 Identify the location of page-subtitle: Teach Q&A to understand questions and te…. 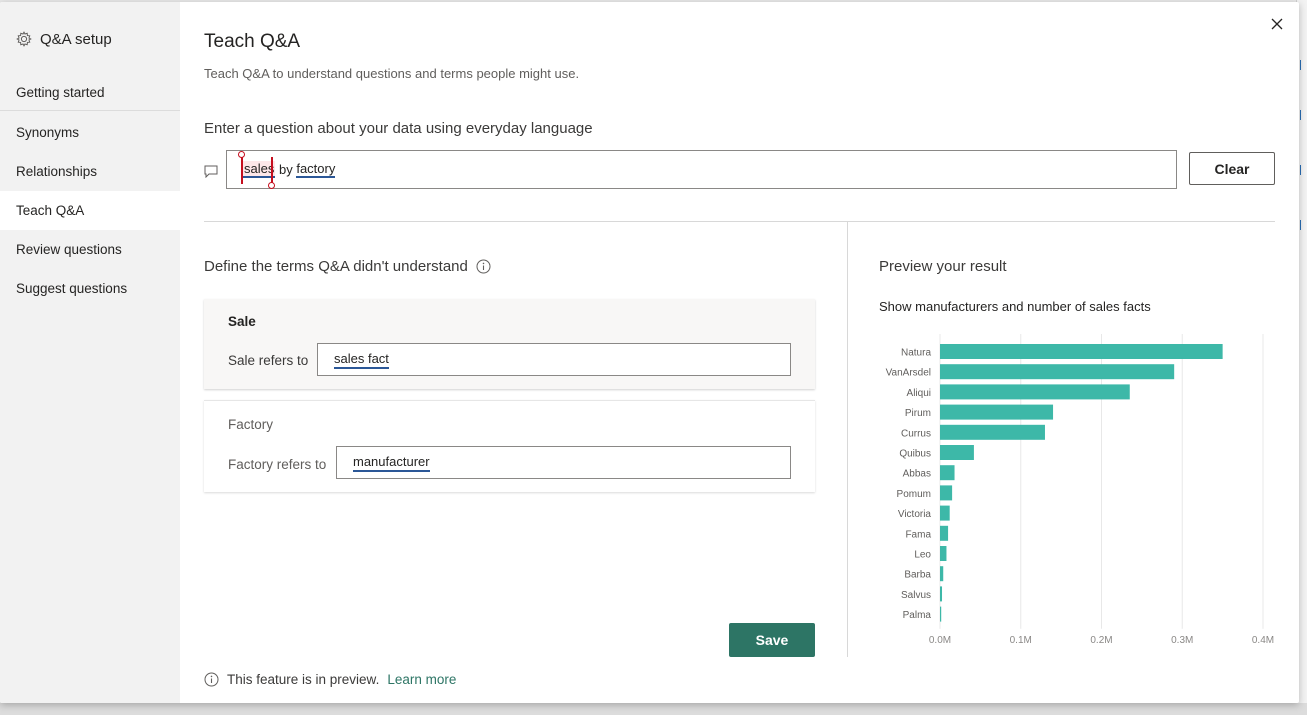
(392, 73).